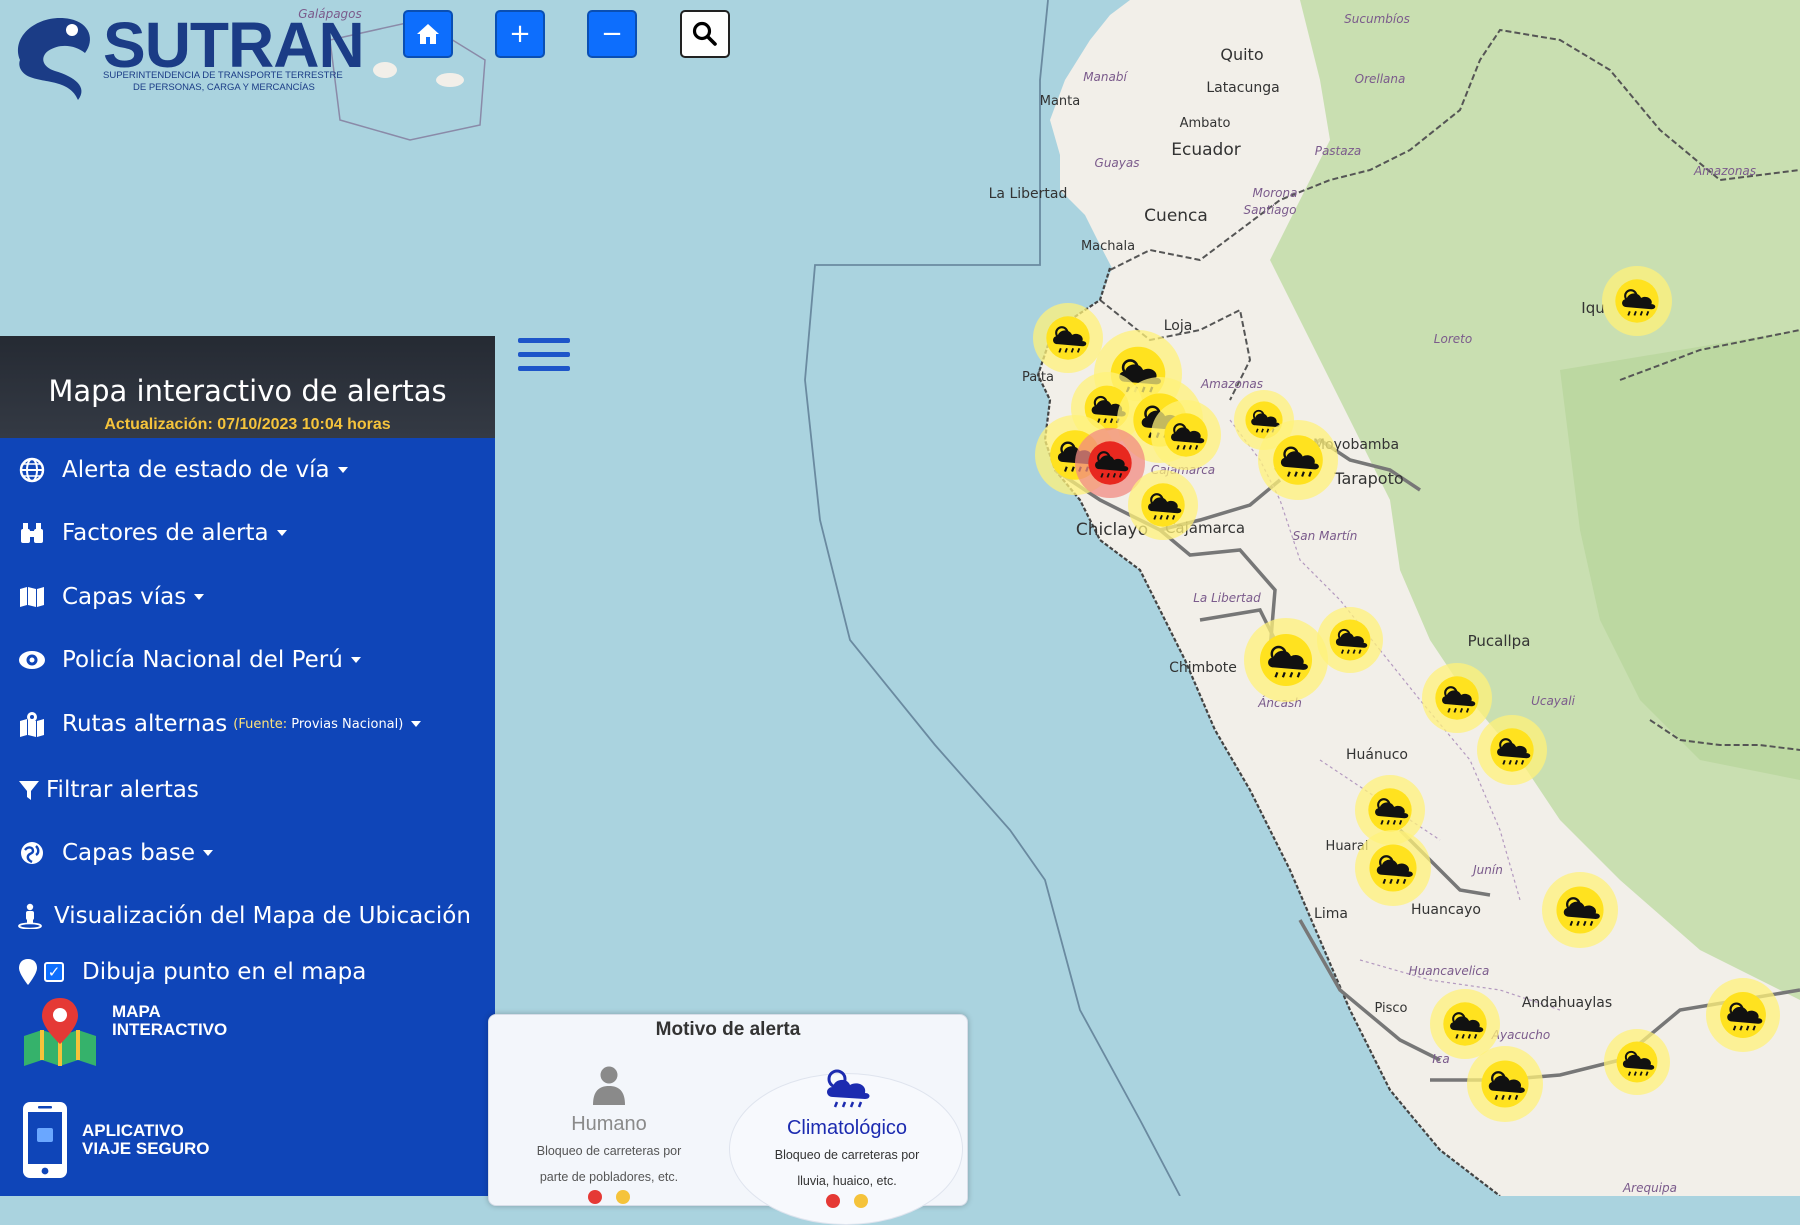 Image resolution: width=1800 pixels, height=1225 pixels. I want to click on menu-label: Alerta de estado de vía, so click(196, 470).